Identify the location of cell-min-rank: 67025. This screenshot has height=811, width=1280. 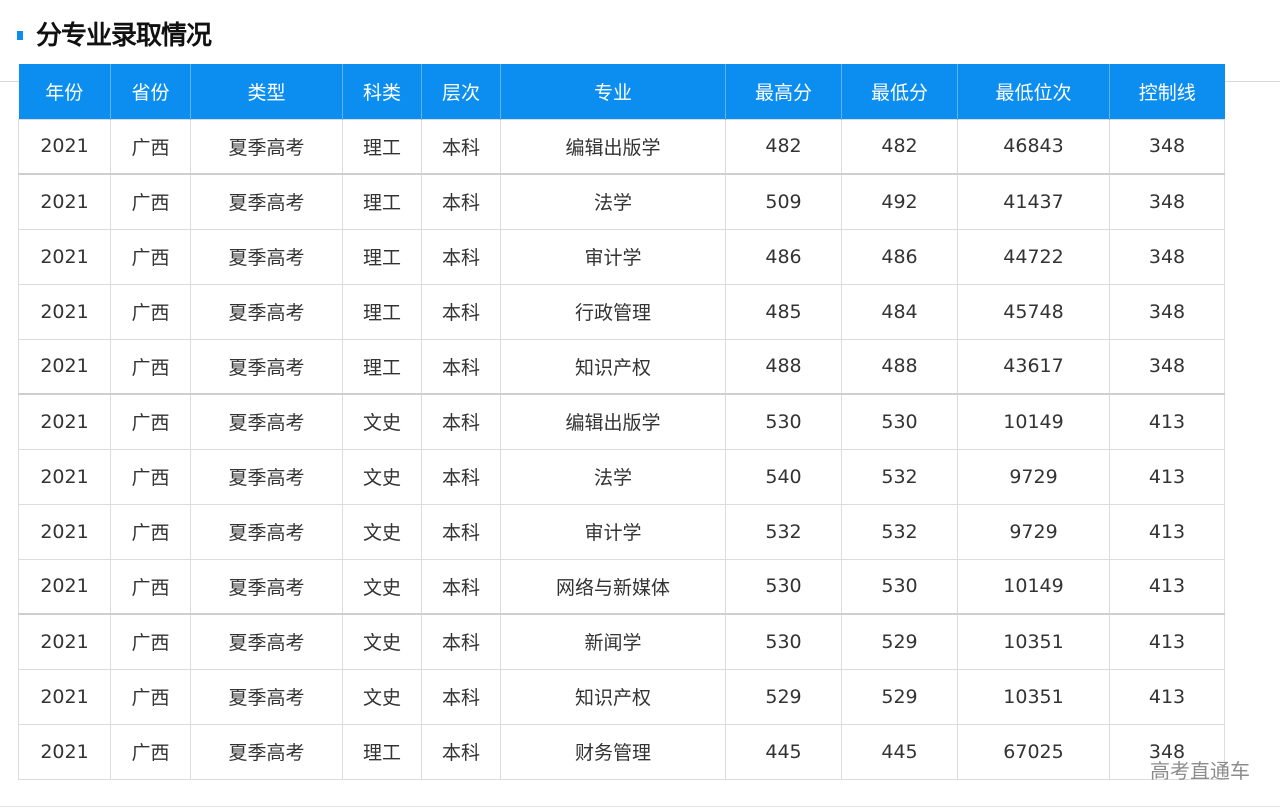
(1033, 751).